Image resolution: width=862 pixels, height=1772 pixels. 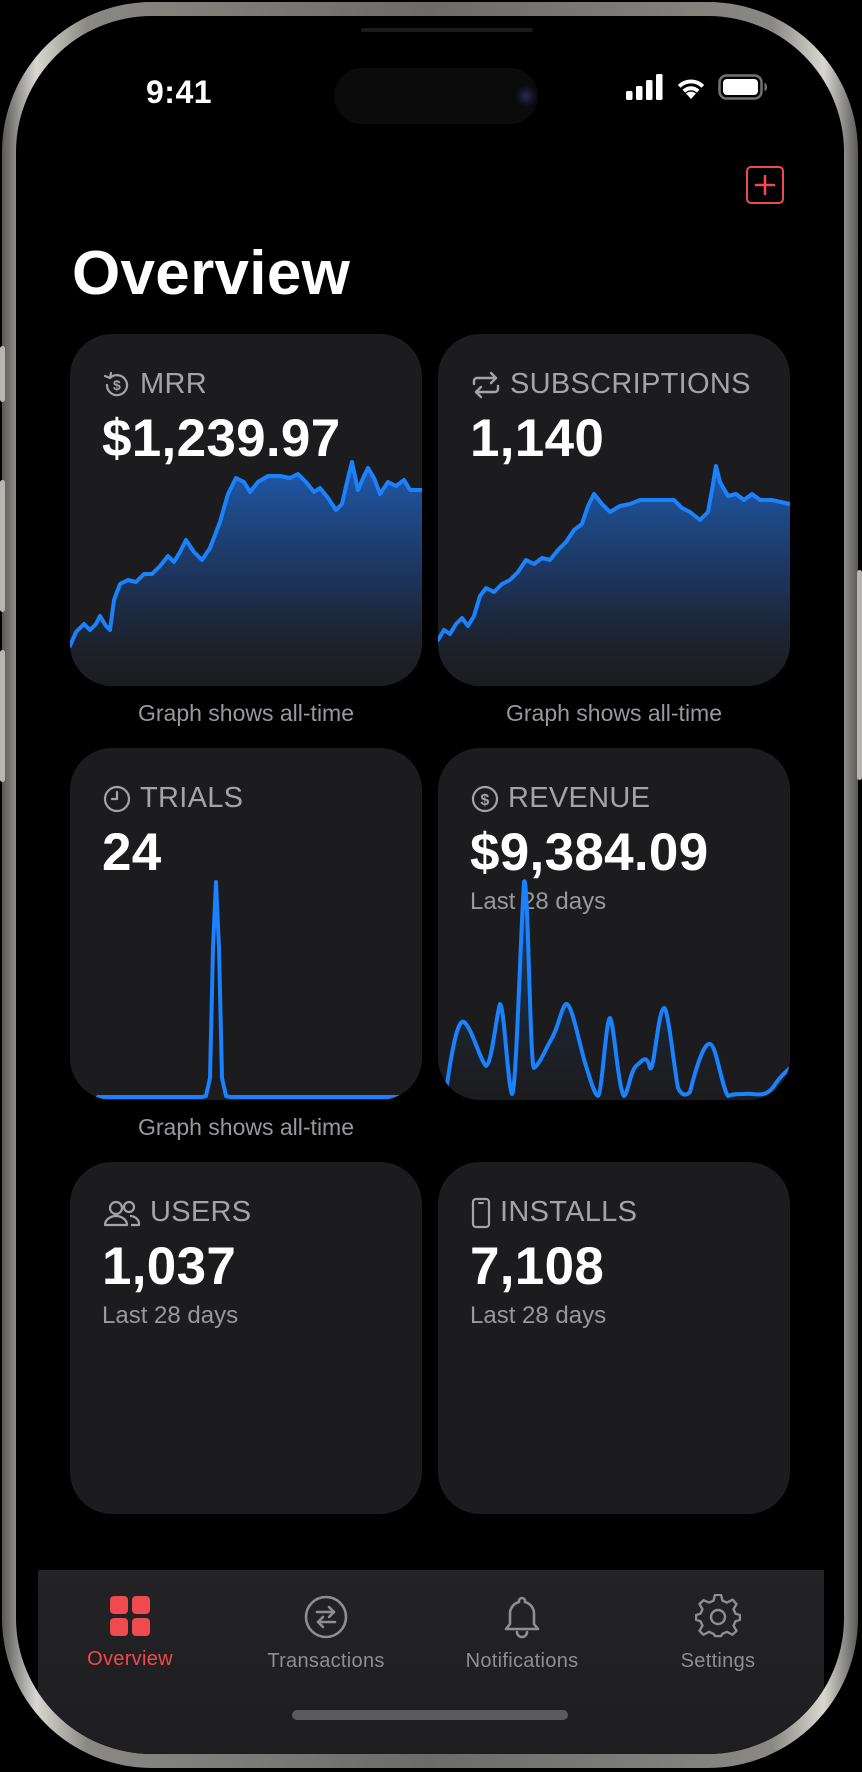 I want to click on installs-value: 7,108, so click(x=537, y=1266).